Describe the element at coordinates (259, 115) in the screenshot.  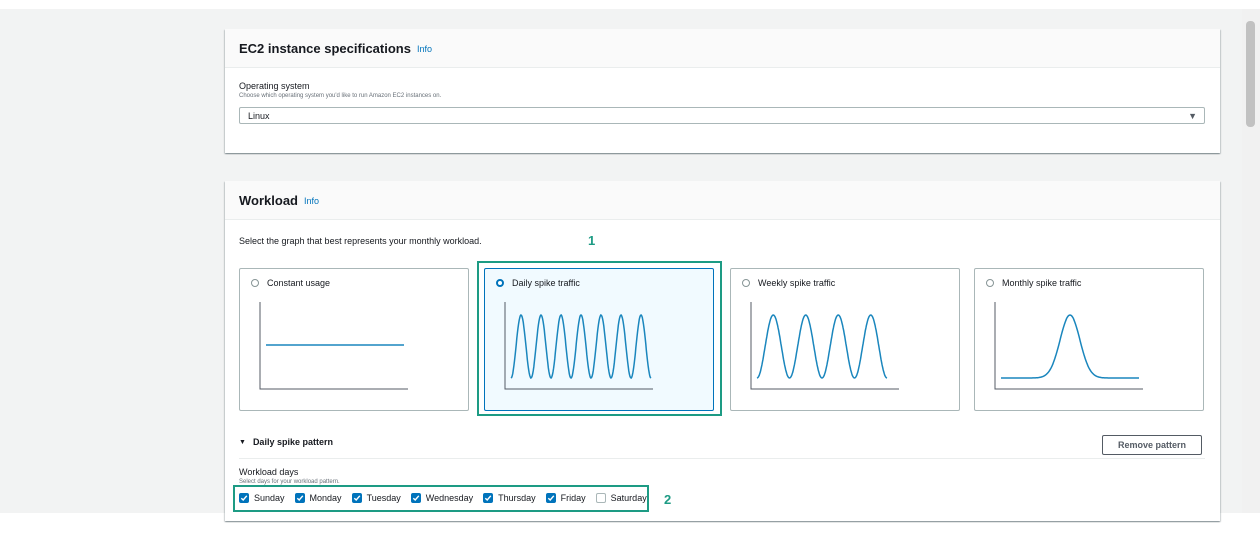
I see `os-select-value: Linux` at that location.